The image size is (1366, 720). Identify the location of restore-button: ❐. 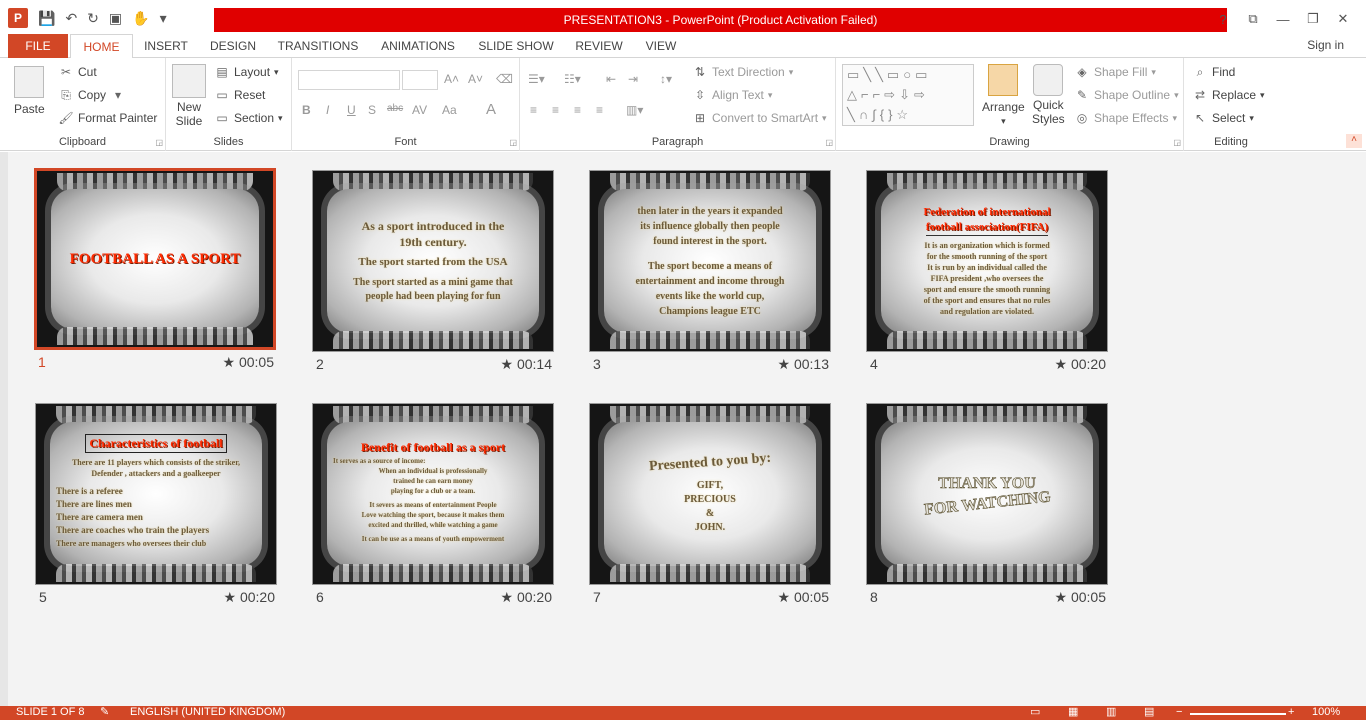
(1313, 19).